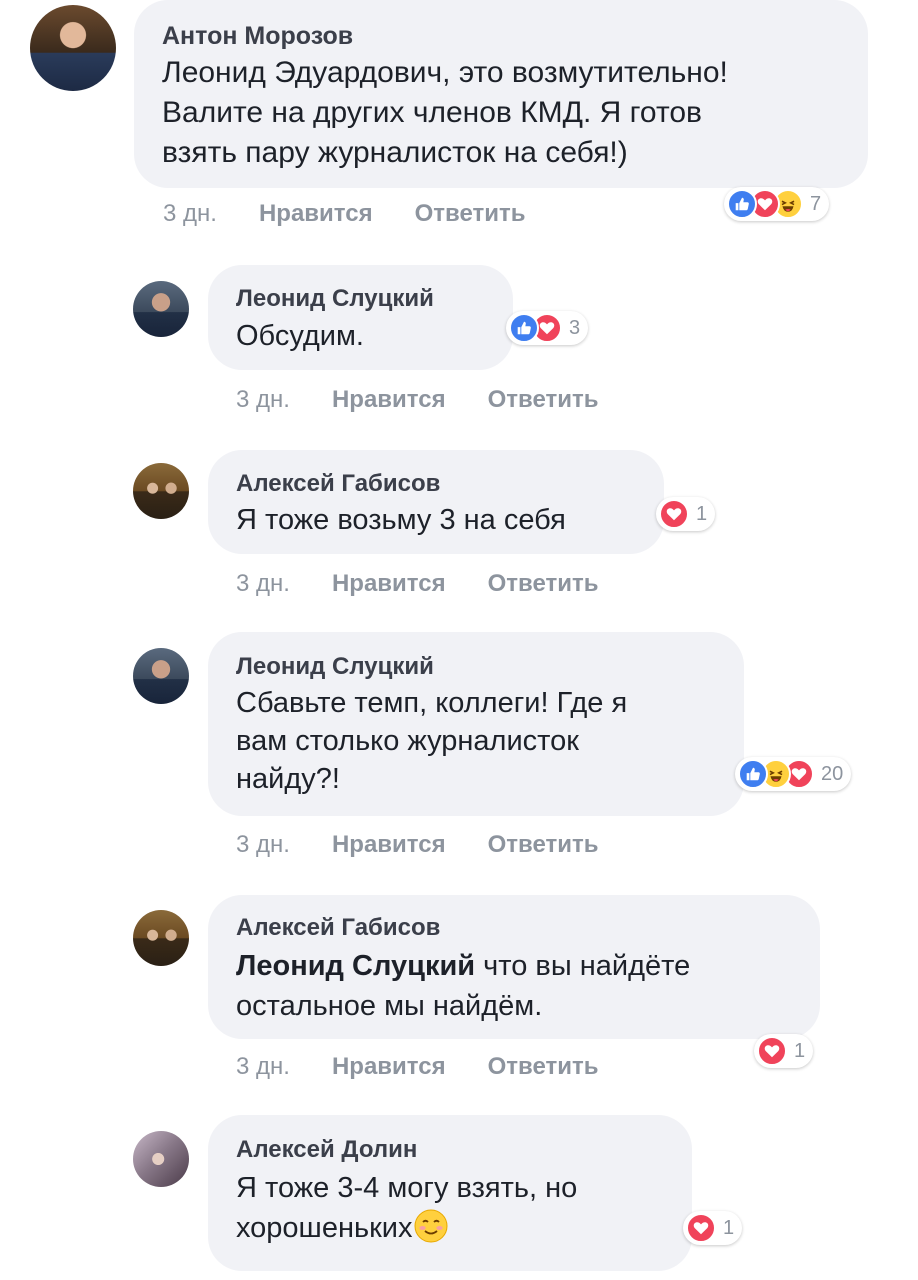 The image size is (918, 1280). I want to click on reaction-count: 3, so click(575, 327).